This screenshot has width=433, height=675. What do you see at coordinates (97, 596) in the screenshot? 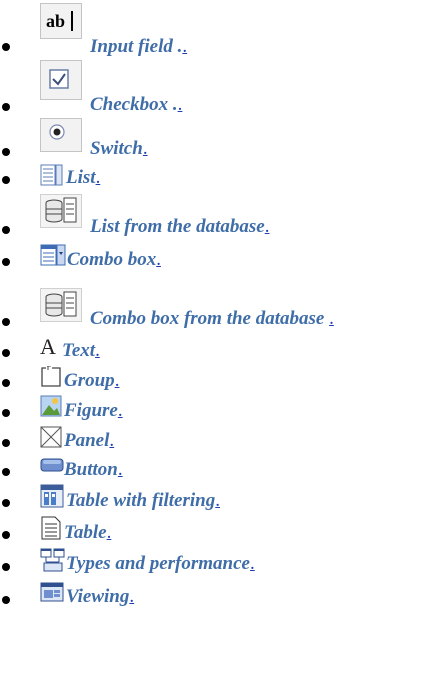
I see `item-label: Viewing` at bounding box center [97, 596].